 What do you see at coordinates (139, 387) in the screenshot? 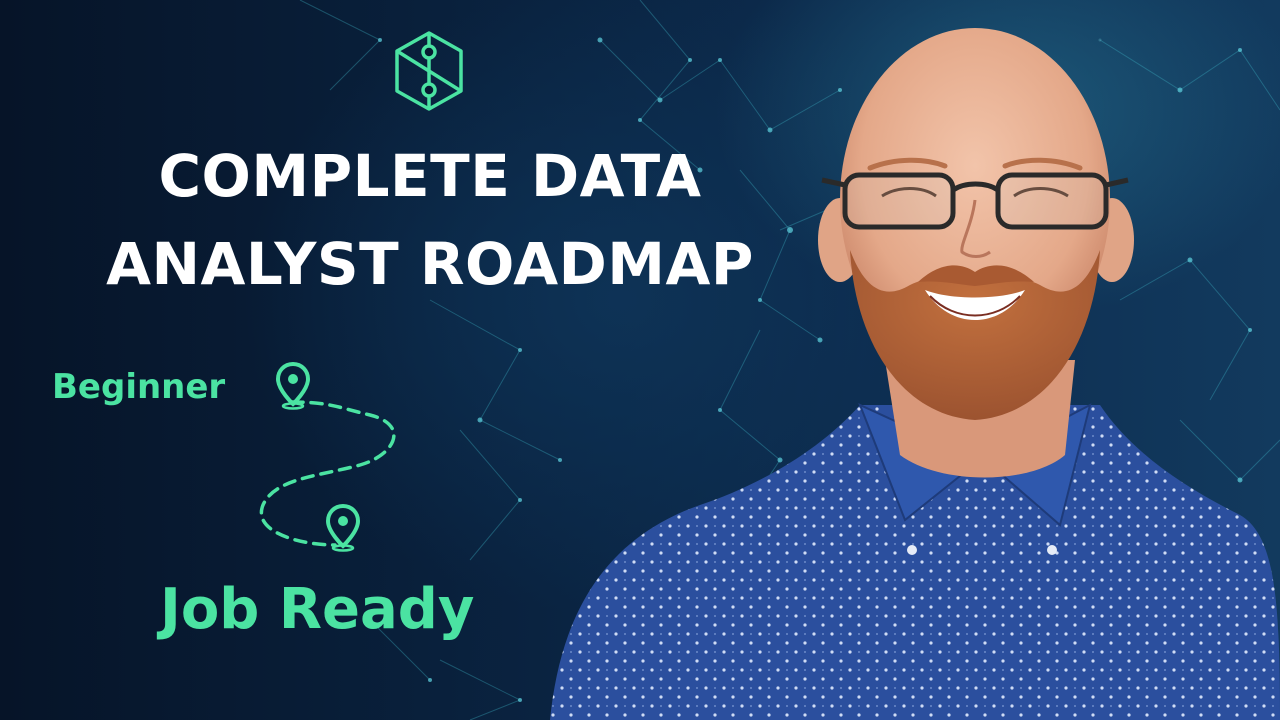
I see `roadmap-start-label: Beginner` at bounding box center [139, 387].